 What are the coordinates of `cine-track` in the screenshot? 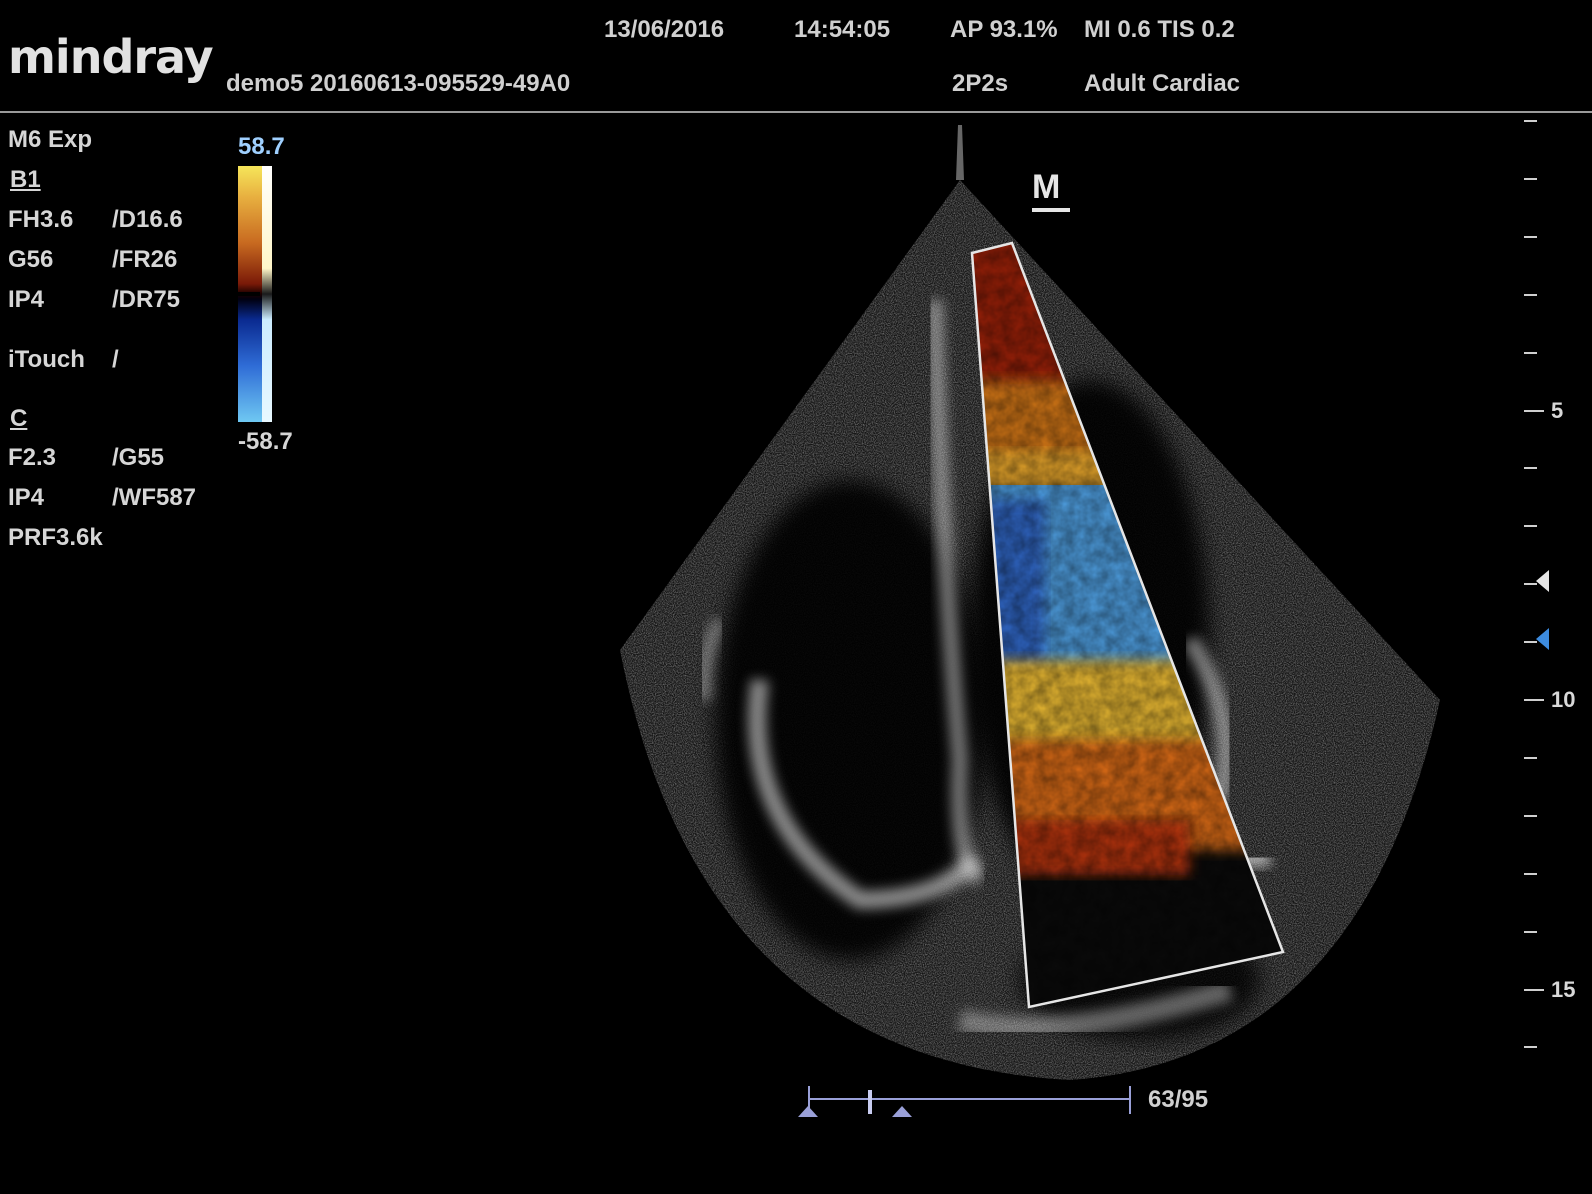 It's located at (969, 1099).